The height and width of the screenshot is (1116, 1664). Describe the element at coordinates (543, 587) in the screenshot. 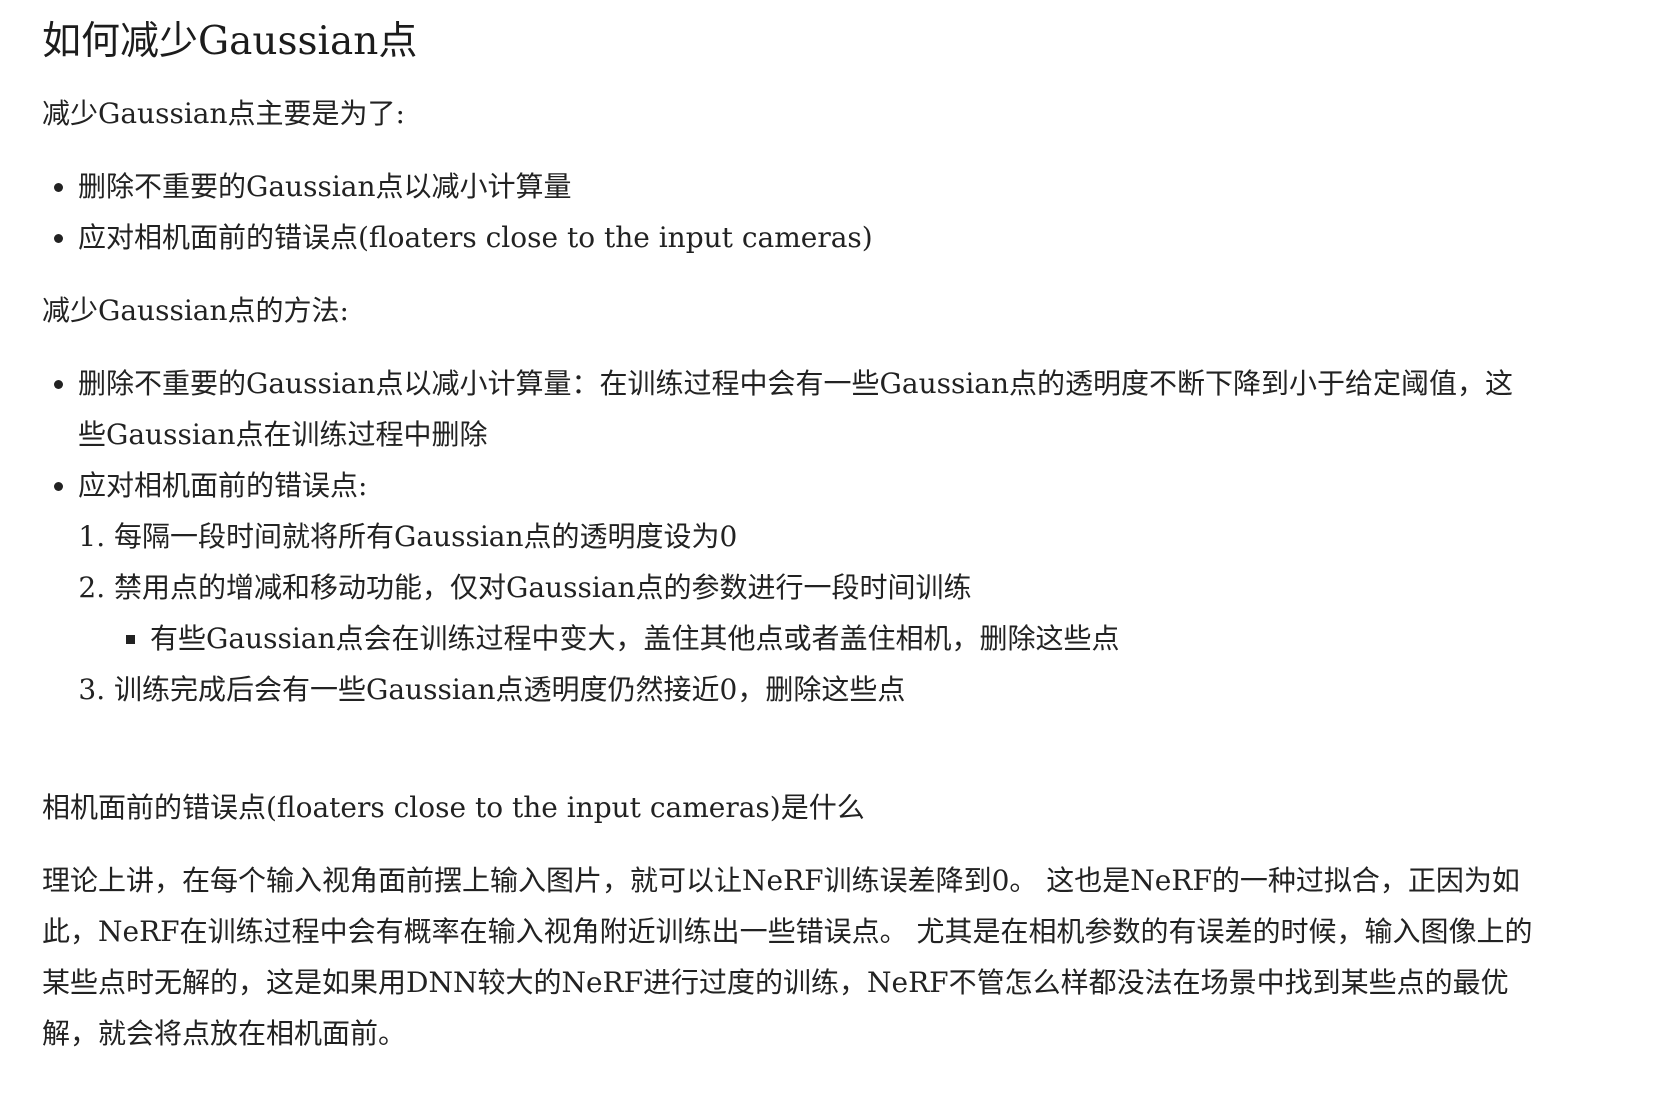

I see `step-text: 禁用点的增减和移动功能，仅对Gaussian点的参数进行一段时间训练` at that location.